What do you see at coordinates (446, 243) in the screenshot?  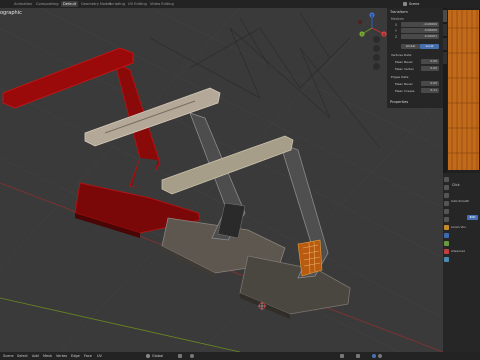 I see `data-icon` at bounding box center [446, 243].